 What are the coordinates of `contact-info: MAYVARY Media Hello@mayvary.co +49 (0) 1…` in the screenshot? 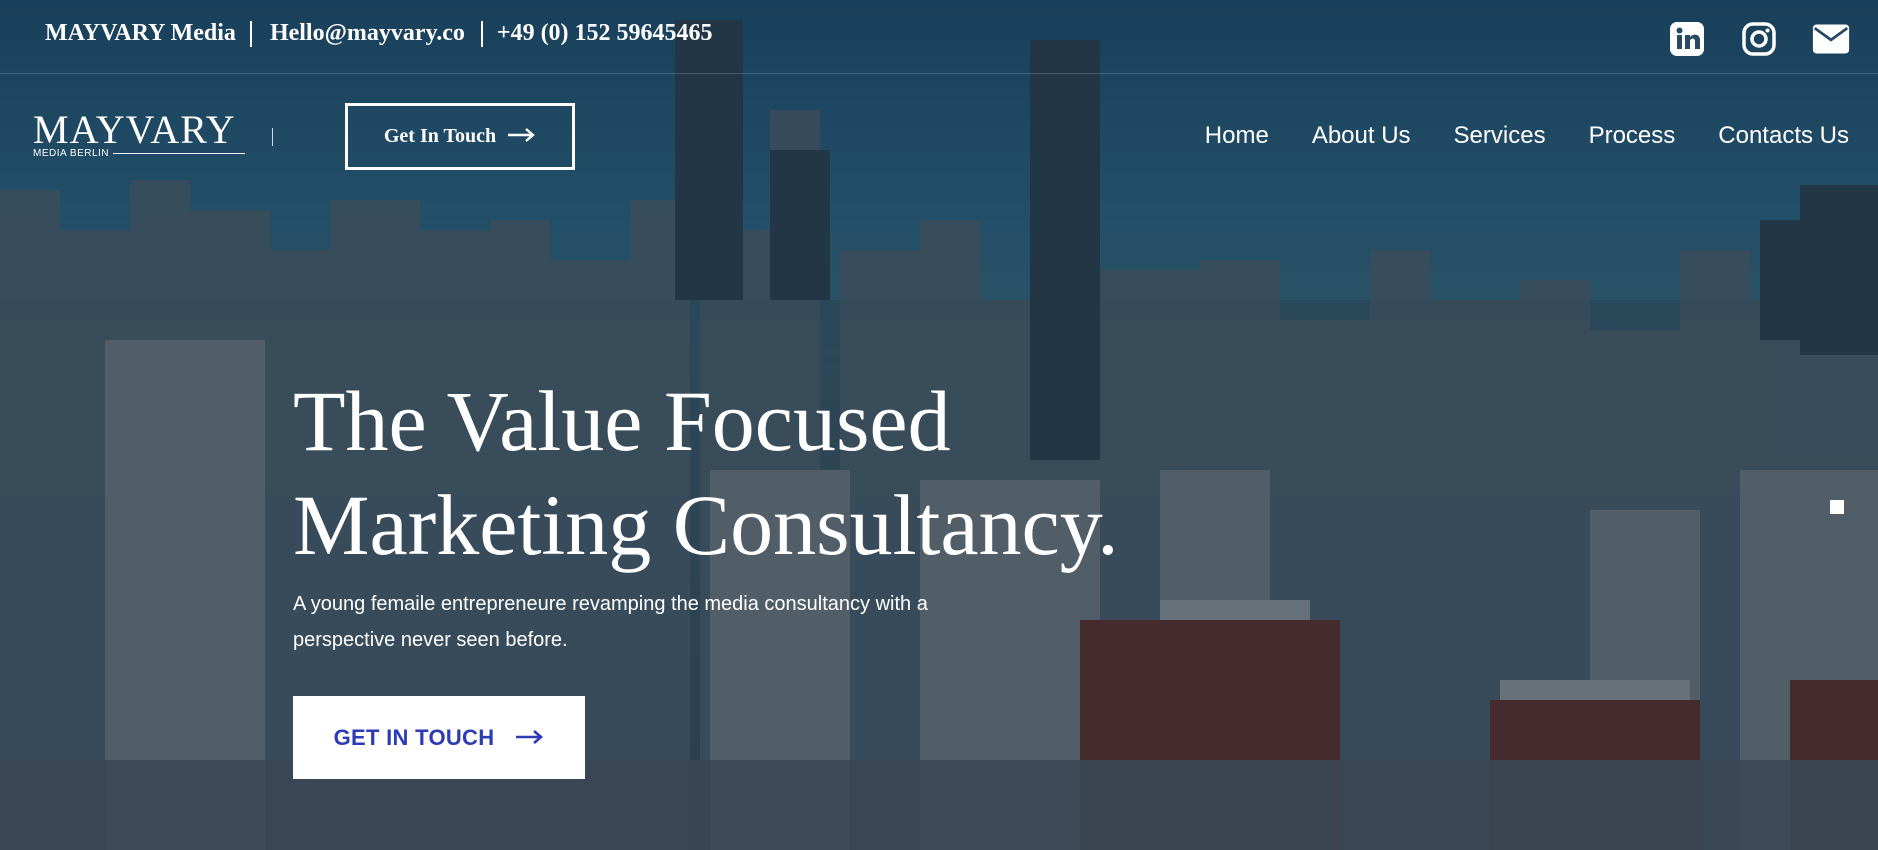 It's located at (379, 33).